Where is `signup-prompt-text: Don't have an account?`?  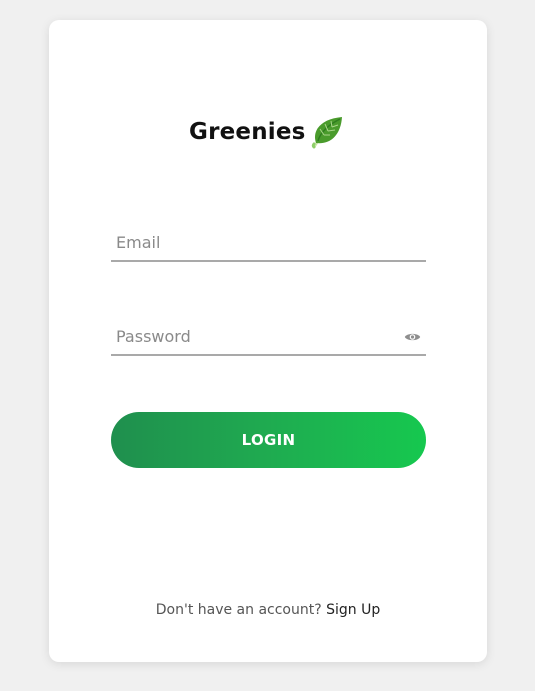 signup-prompt-text: Don't have an account? is located at coordinates (241, 610).